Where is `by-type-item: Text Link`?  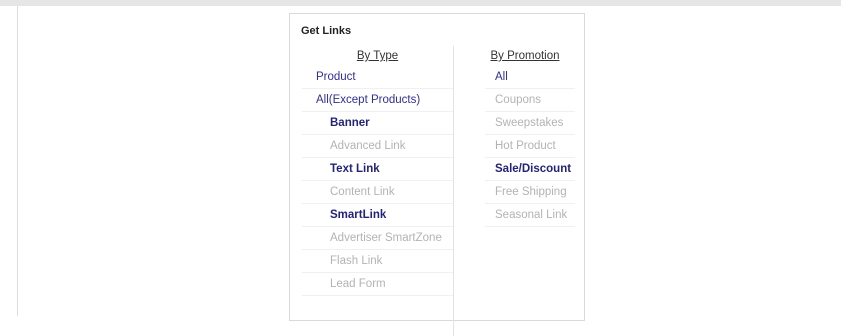 by-type-item: Text Link is located at coordinates (377, 169).